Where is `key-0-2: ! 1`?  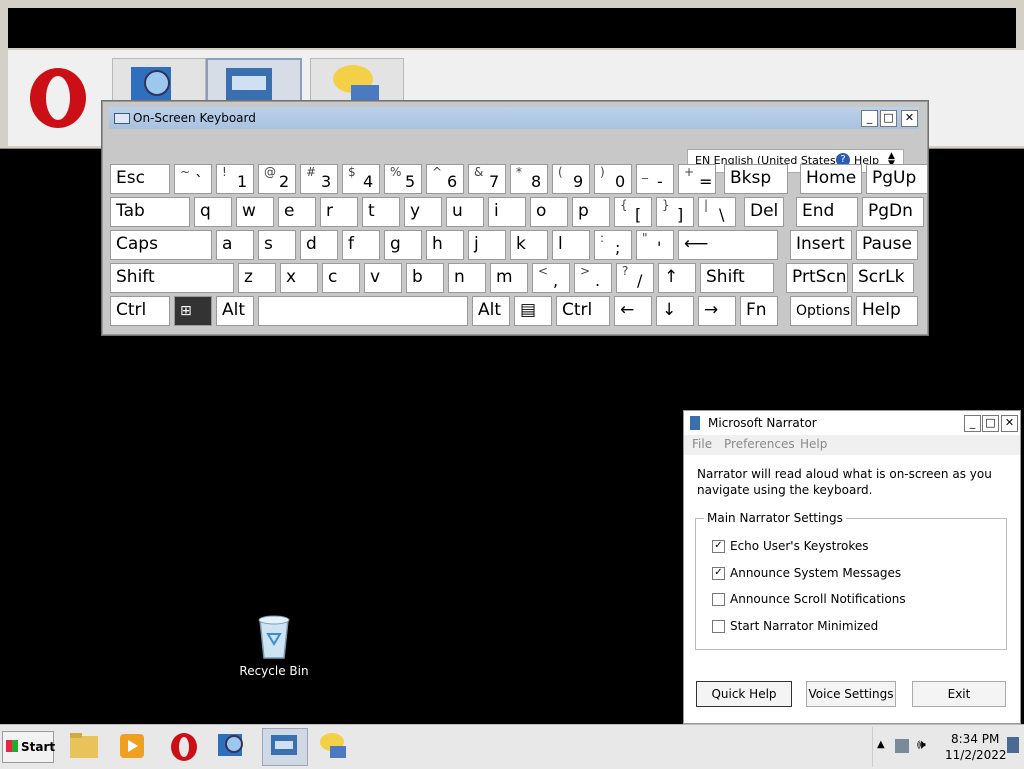
key-0-2: ! 1 is located at coordinates (235, 179).